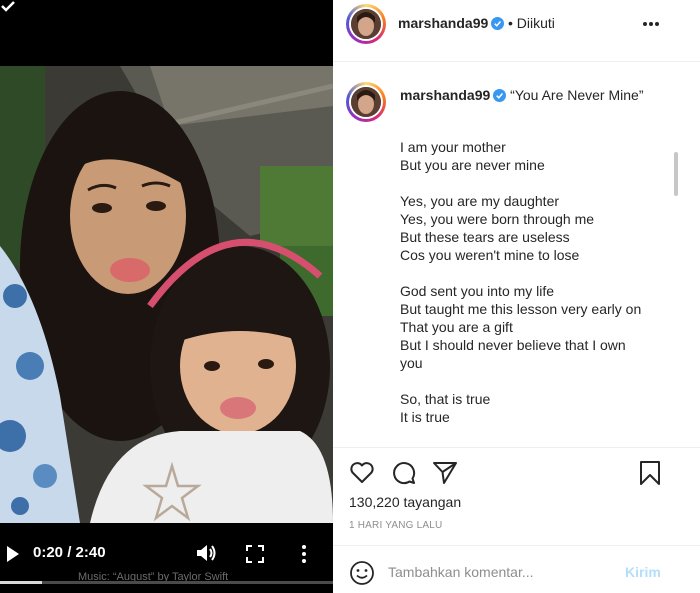  Describe the element at coordinates (21, 582) in the screenshot. I see `progress-fill` at that location.